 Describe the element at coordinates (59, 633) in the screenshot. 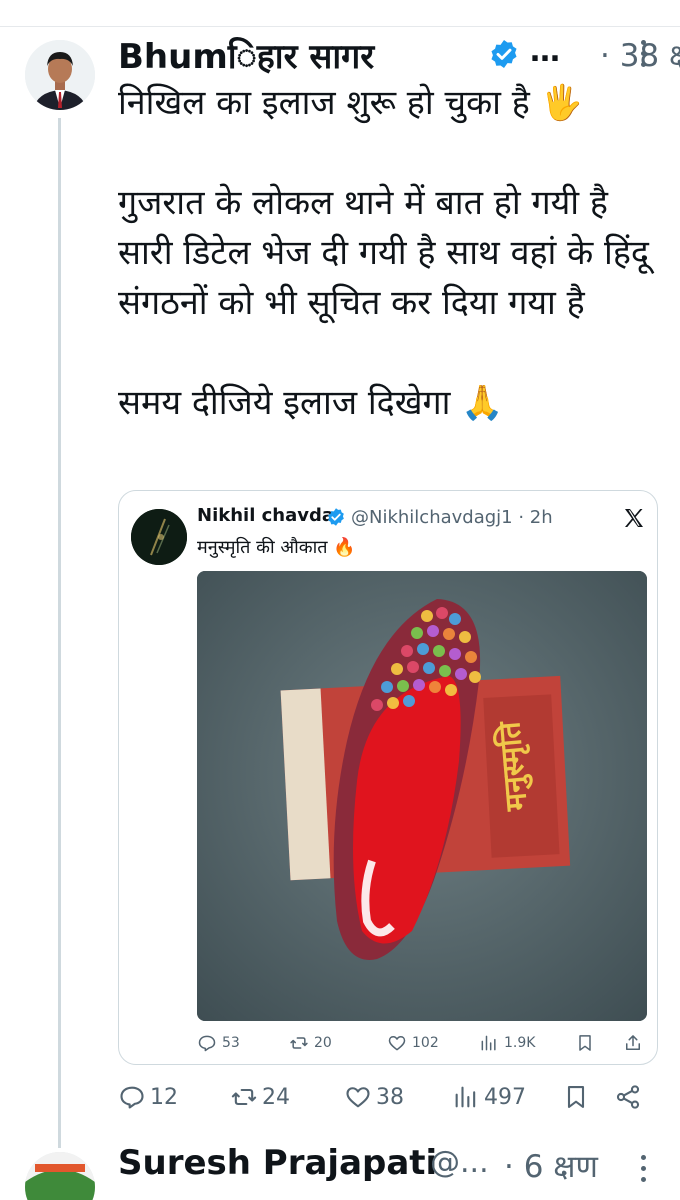

I see `thread-line` at that location.